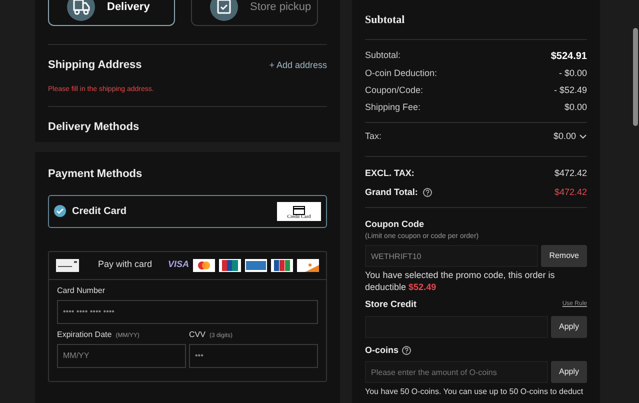 The image size is (639, 403). I want to click on cvv-field: •••, so click(253, 356).